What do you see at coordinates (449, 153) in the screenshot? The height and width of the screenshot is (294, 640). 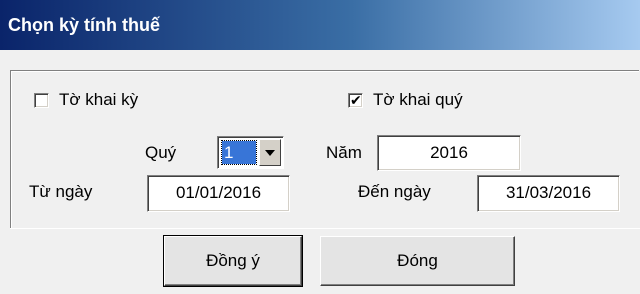 I see `year-input: 2016` at bounding box center [449, 153].